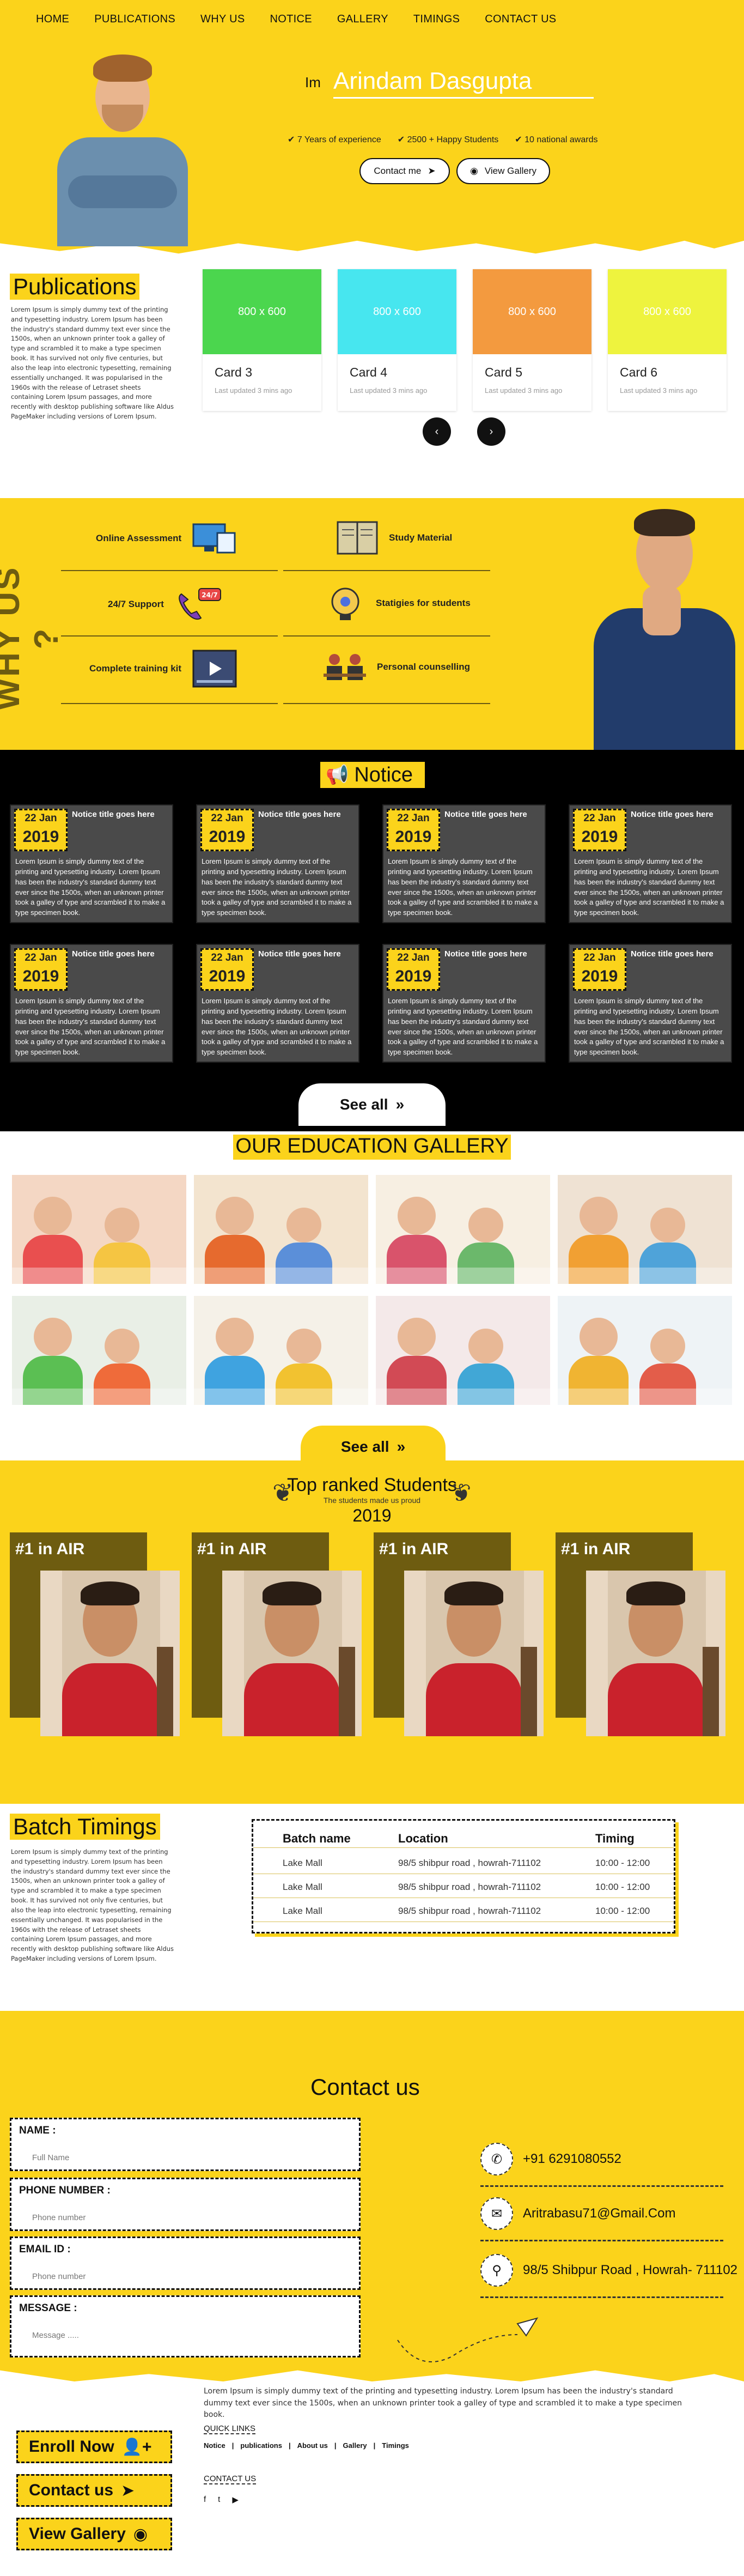 The width and height of the screenshot is (744, 2576). What do you see at coordinates (200, 604) in the screenshot?
I see `phone-icon: 24/7` at bounding box center [200, 604].